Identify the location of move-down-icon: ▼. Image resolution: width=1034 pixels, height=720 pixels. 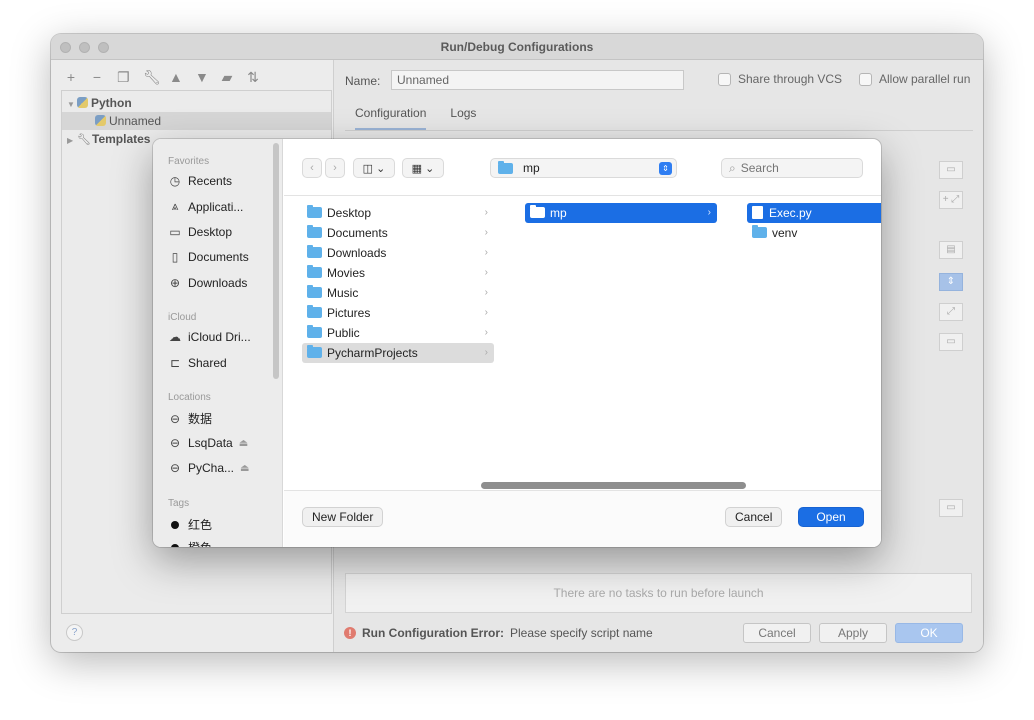
(202, 77).